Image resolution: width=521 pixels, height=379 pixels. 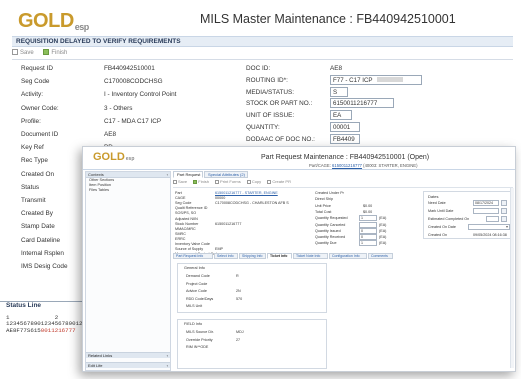 I want to click on save-icon, so click(x=15, y=52).